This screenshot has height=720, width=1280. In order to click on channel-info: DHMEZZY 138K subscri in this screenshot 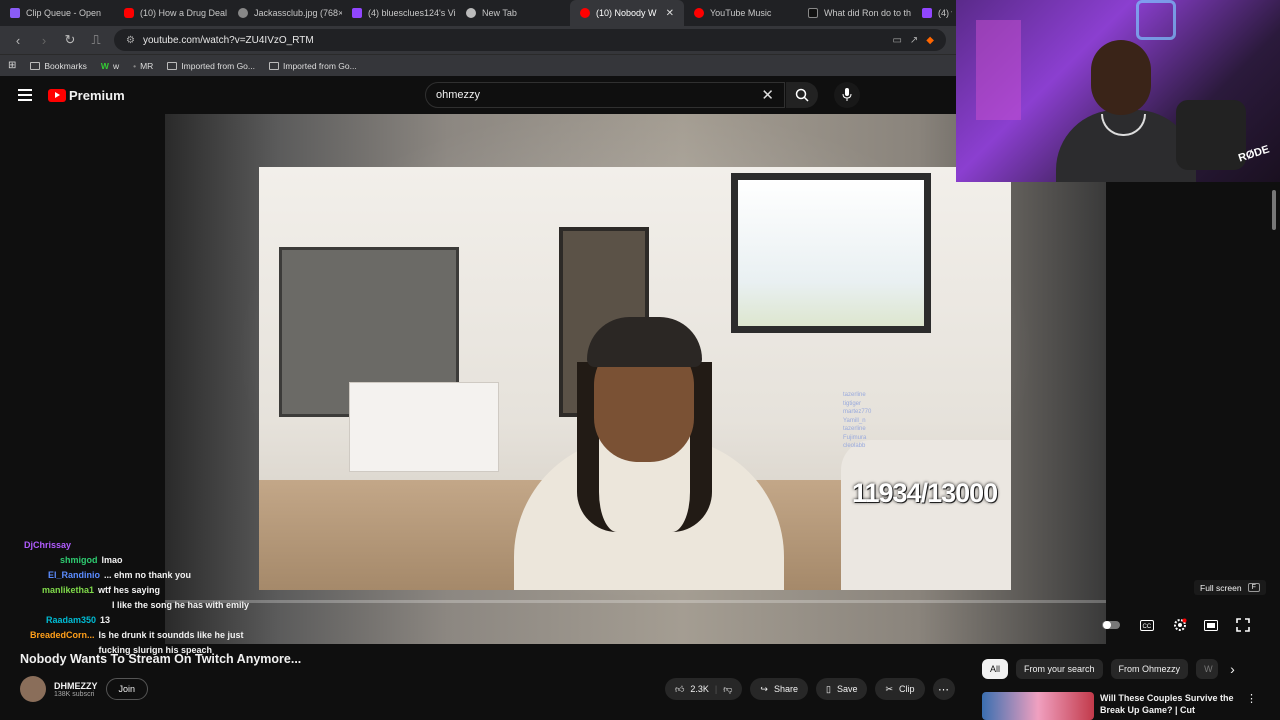, I will do `click(76, 689)`.